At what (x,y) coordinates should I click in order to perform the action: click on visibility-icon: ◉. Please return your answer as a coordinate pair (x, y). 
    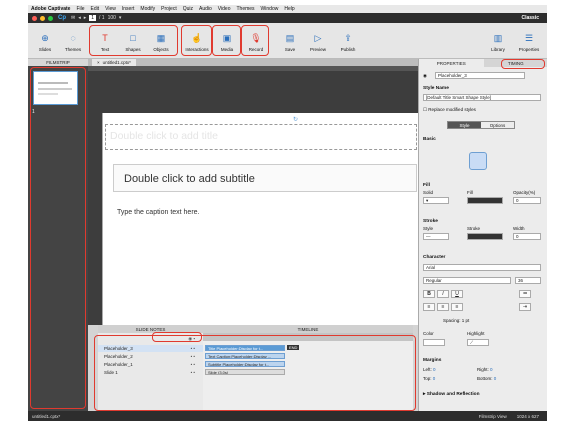
    Looking at the image, I should click on (425, 76).